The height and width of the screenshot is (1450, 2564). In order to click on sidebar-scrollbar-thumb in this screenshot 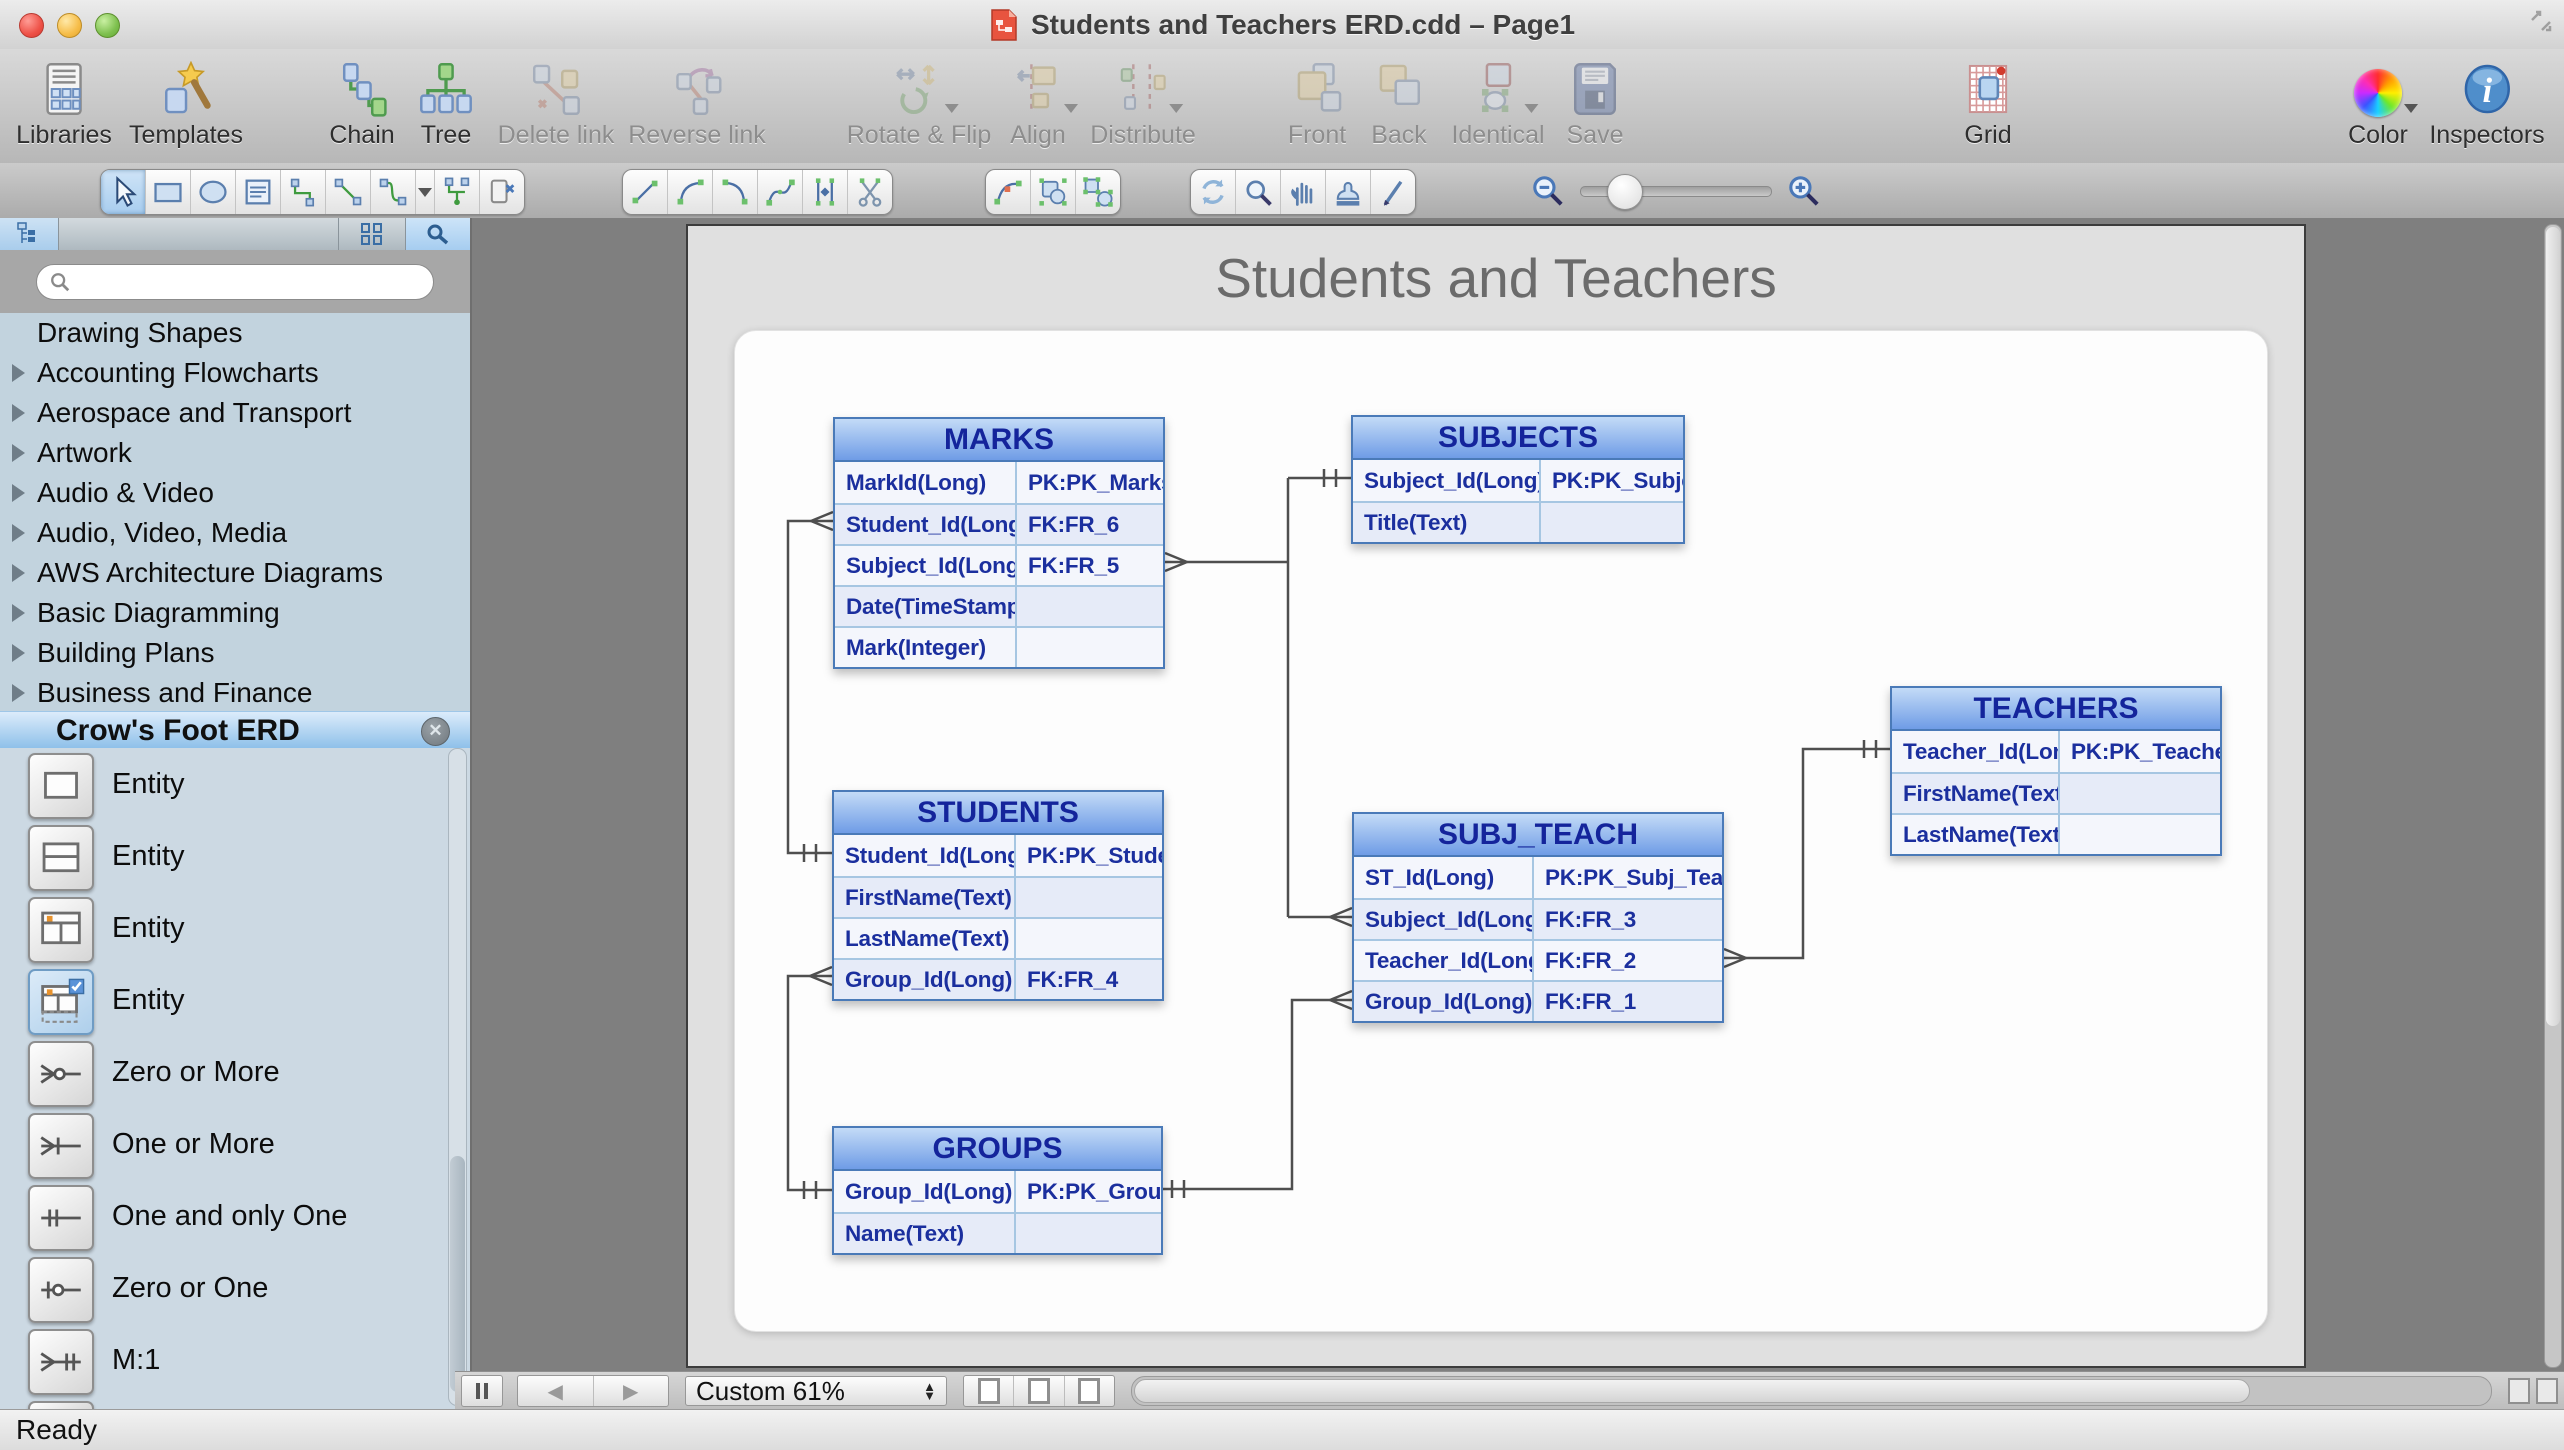, I will do `click(457, 1273)`.